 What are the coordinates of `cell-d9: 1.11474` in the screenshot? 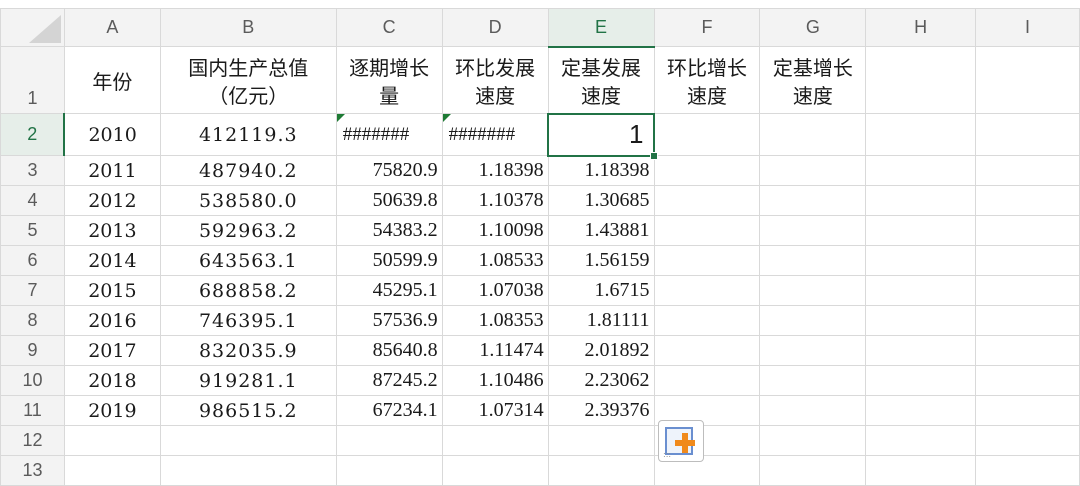 It's located at (495, 350).